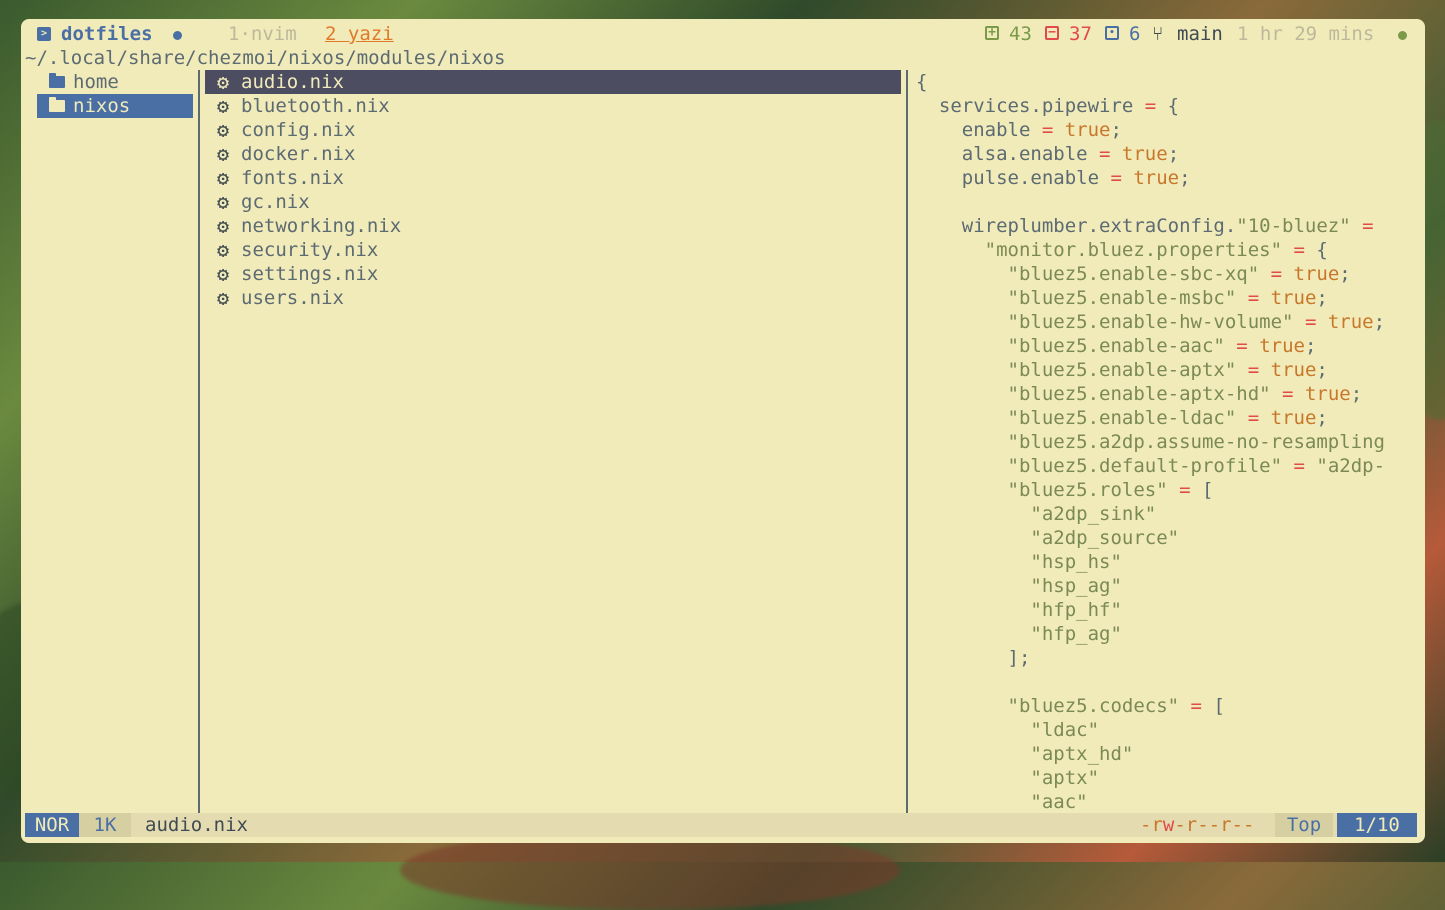  I want to click on terminal-icon: >, so click(44, 34).